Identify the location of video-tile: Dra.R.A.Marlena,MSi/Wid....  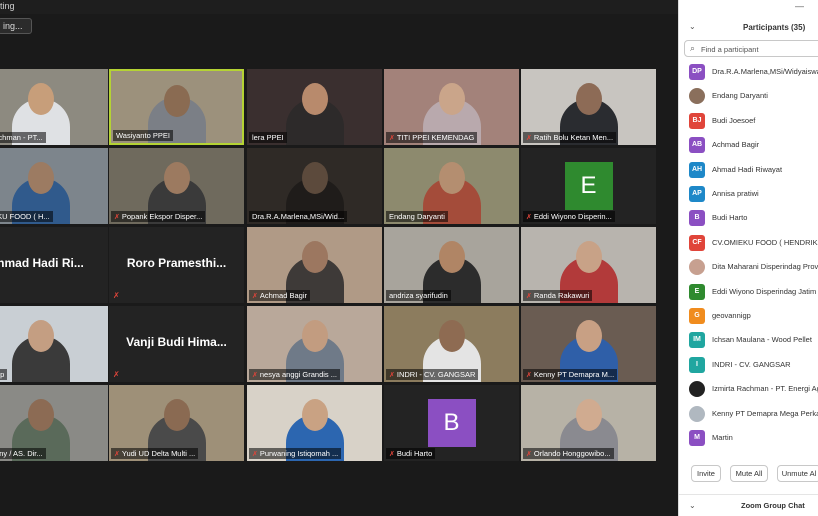
(314, 186).